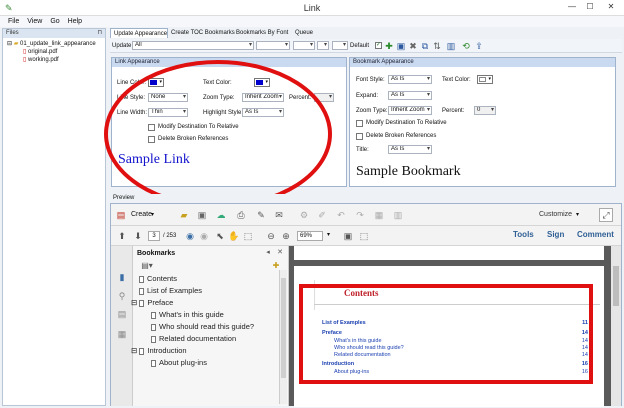 This screenshot has height=408, width=624. I want to click on update-select: All, so click(193, 45).